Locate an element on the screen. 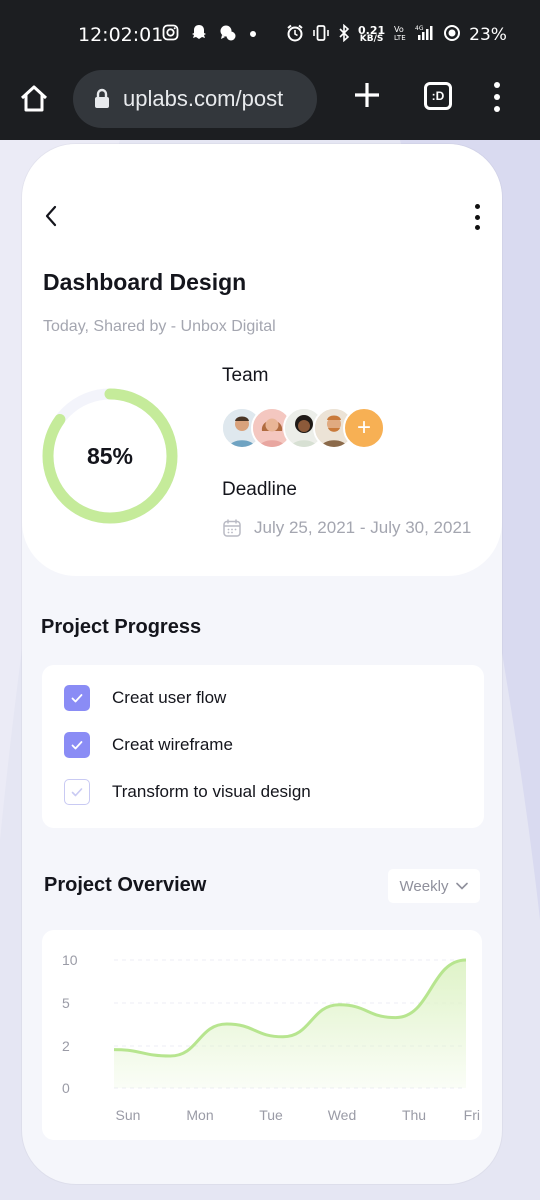 This screenshot has width=540, height=1200. team-avatars: + is located at coordinates (306, 430).